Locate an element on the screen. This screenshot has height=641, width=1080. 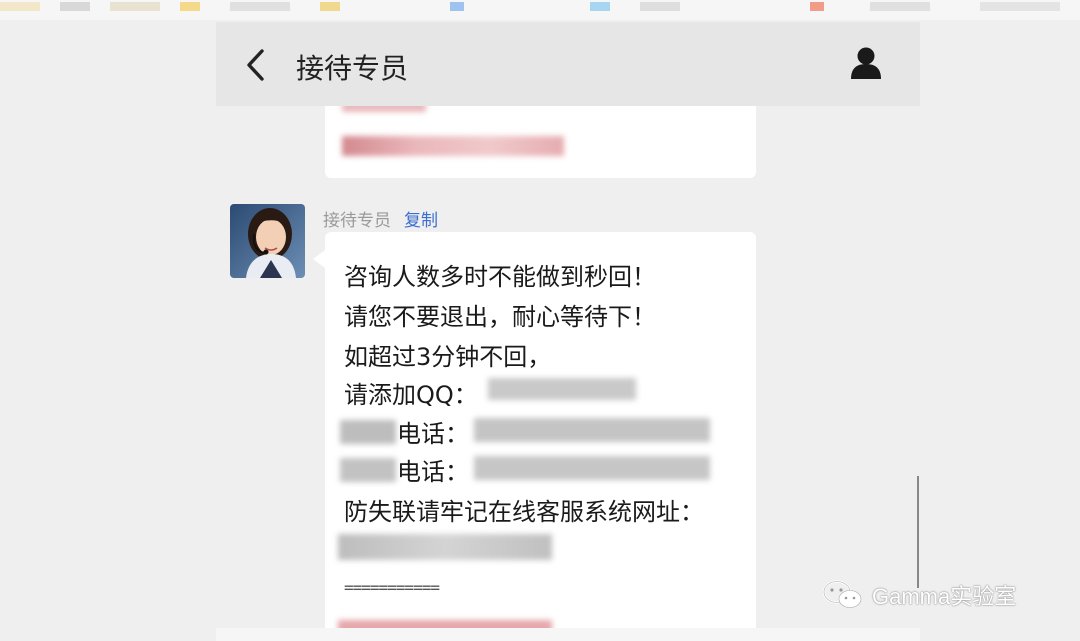
copy-link: 复制 is located at coordinates (421, 218).